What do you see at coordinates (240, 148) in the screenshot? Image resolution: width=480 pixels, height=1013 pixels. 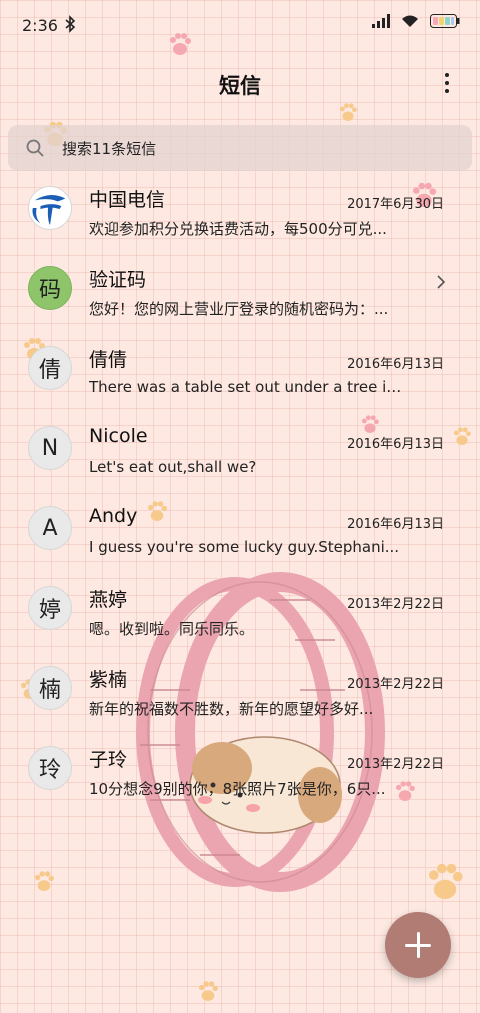 I see `search-input: 搜索11条短信` at bounding box center [240, 148].